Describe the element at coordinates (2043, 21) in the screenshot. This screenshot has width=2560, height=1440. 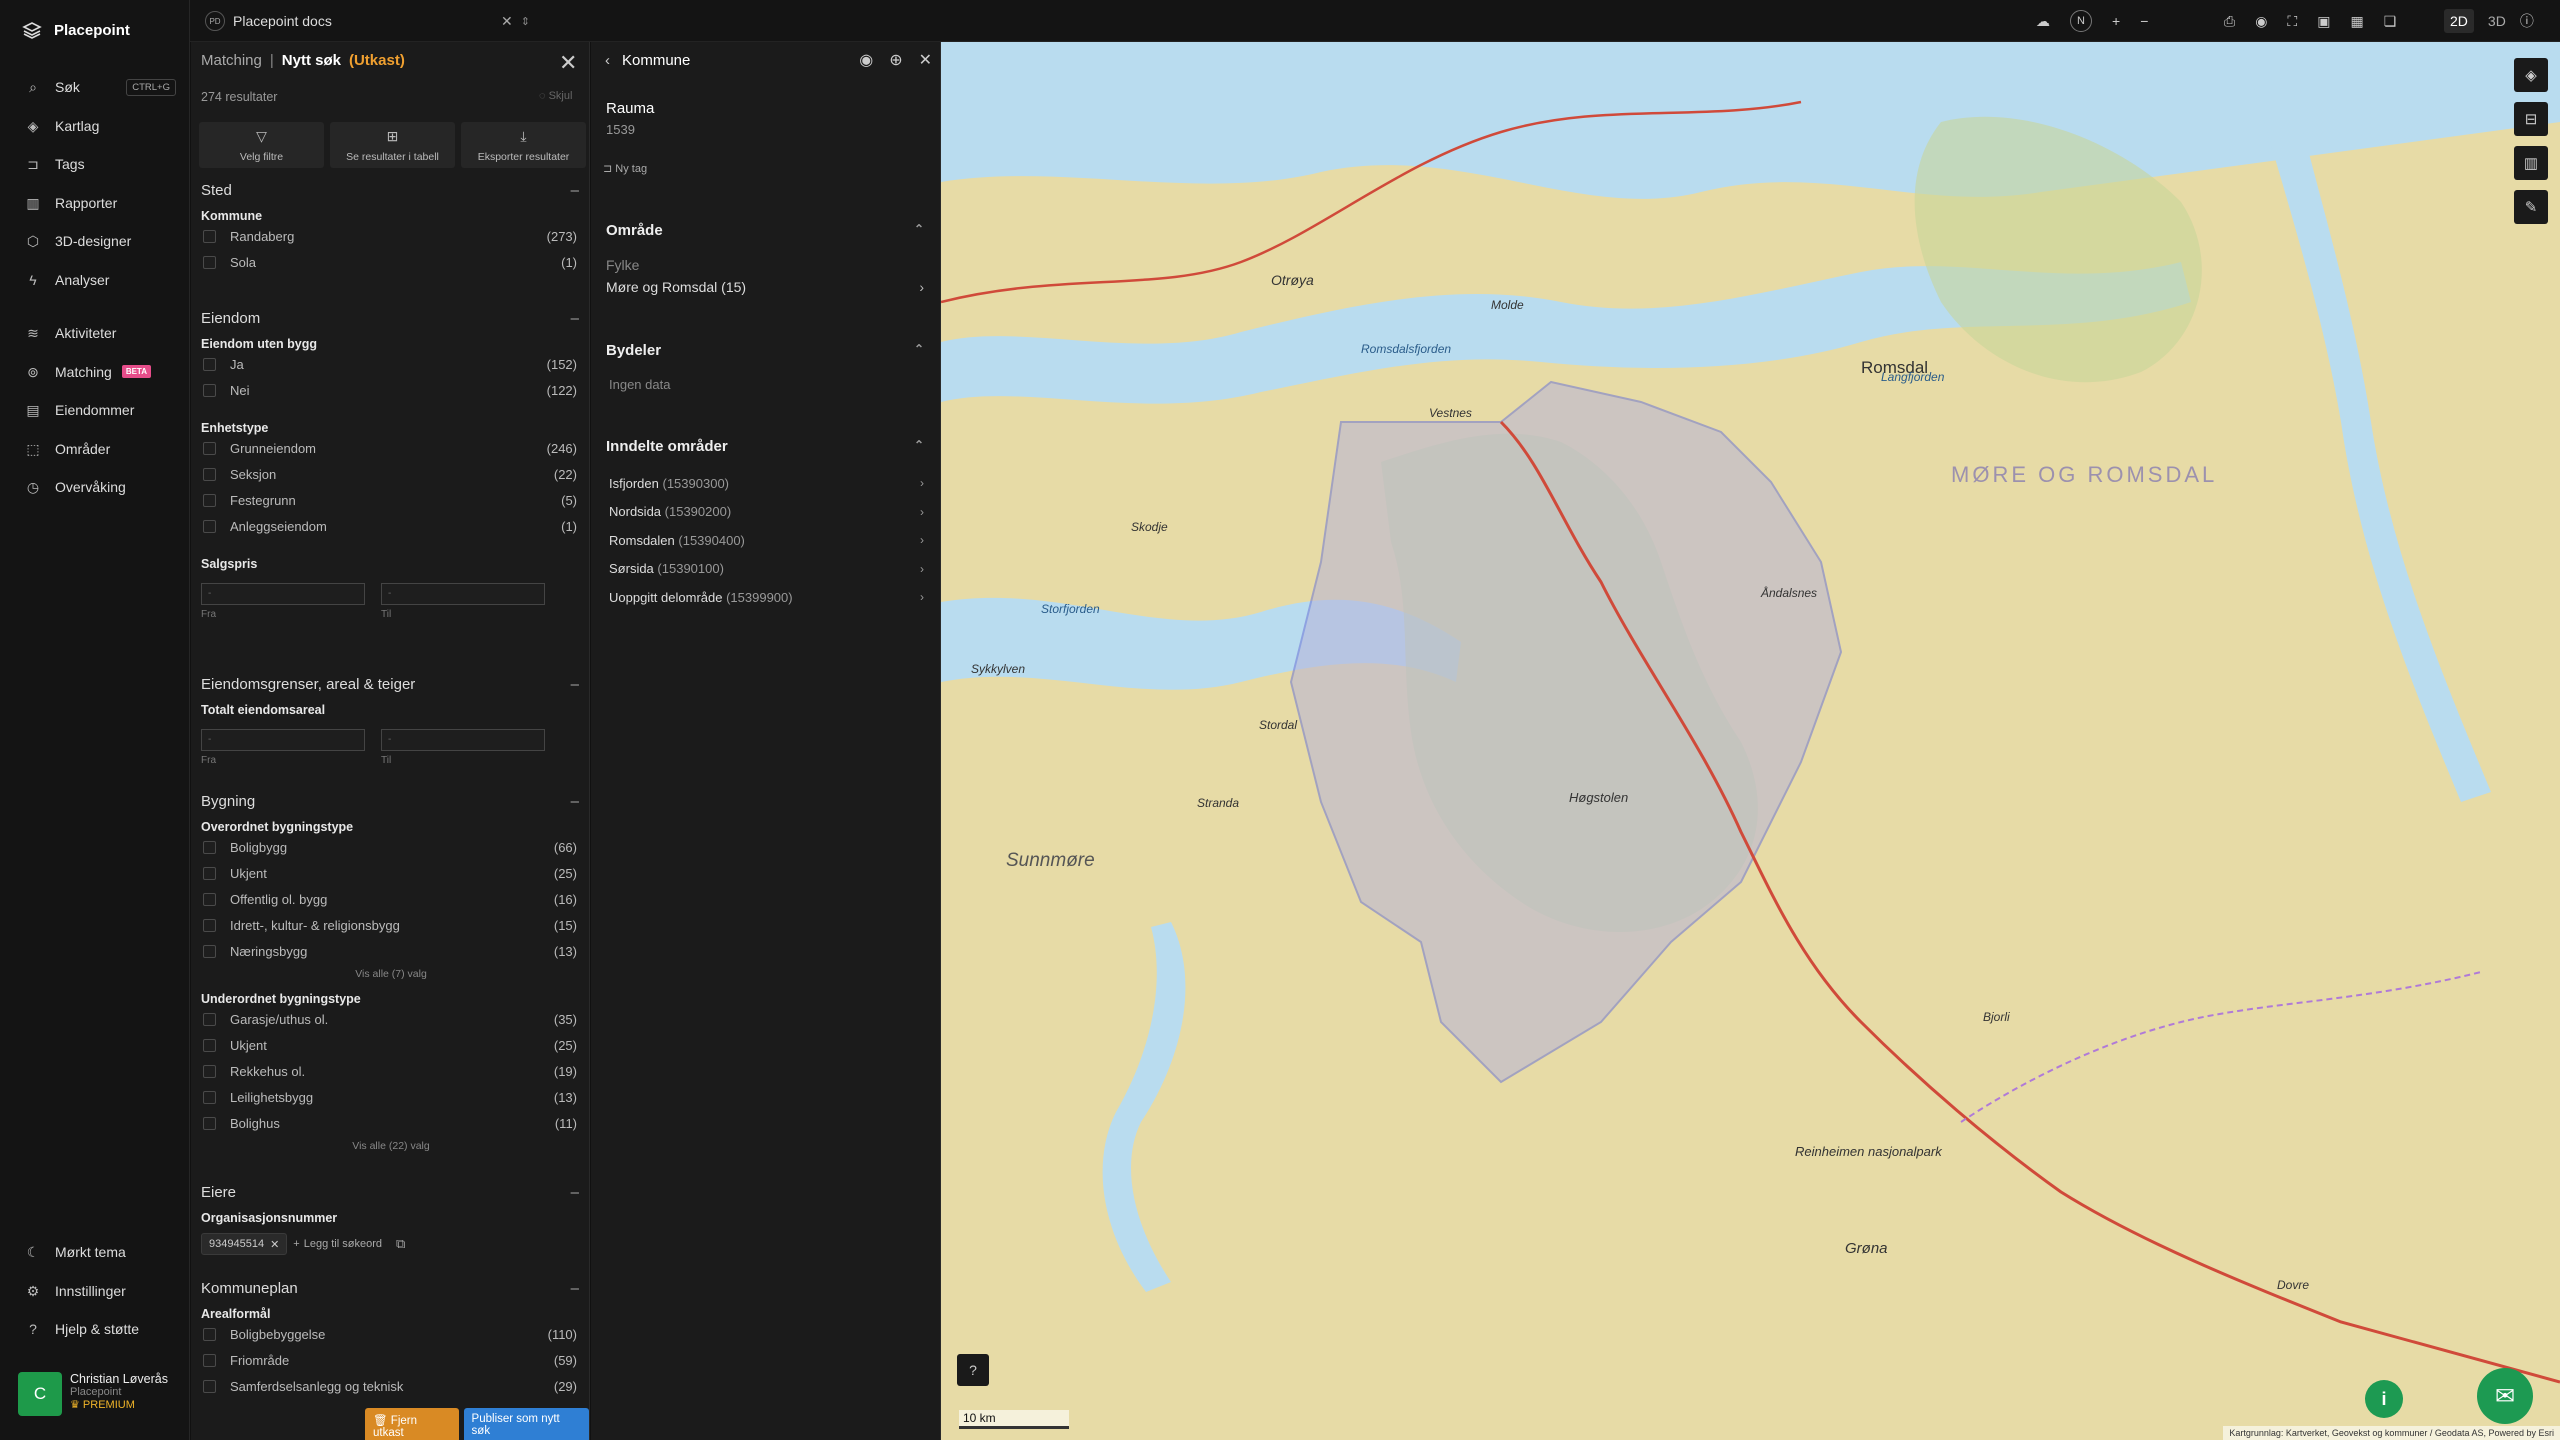
I see `weather-icon: ☁` at that location.